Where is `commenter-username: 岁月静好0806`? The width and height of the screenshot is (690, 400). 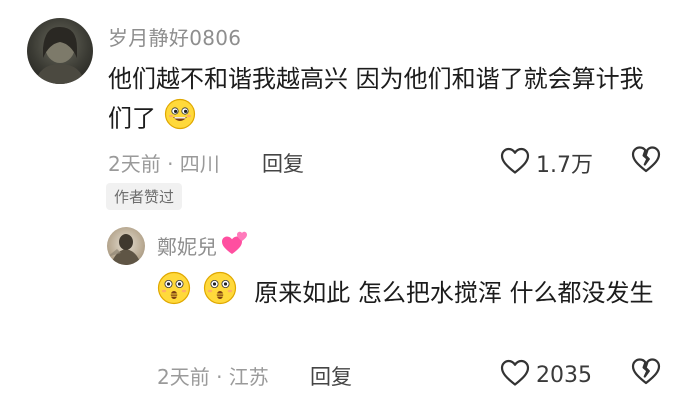 commenter-username: 岁月静好0806 is located at coordinates (174, 36).